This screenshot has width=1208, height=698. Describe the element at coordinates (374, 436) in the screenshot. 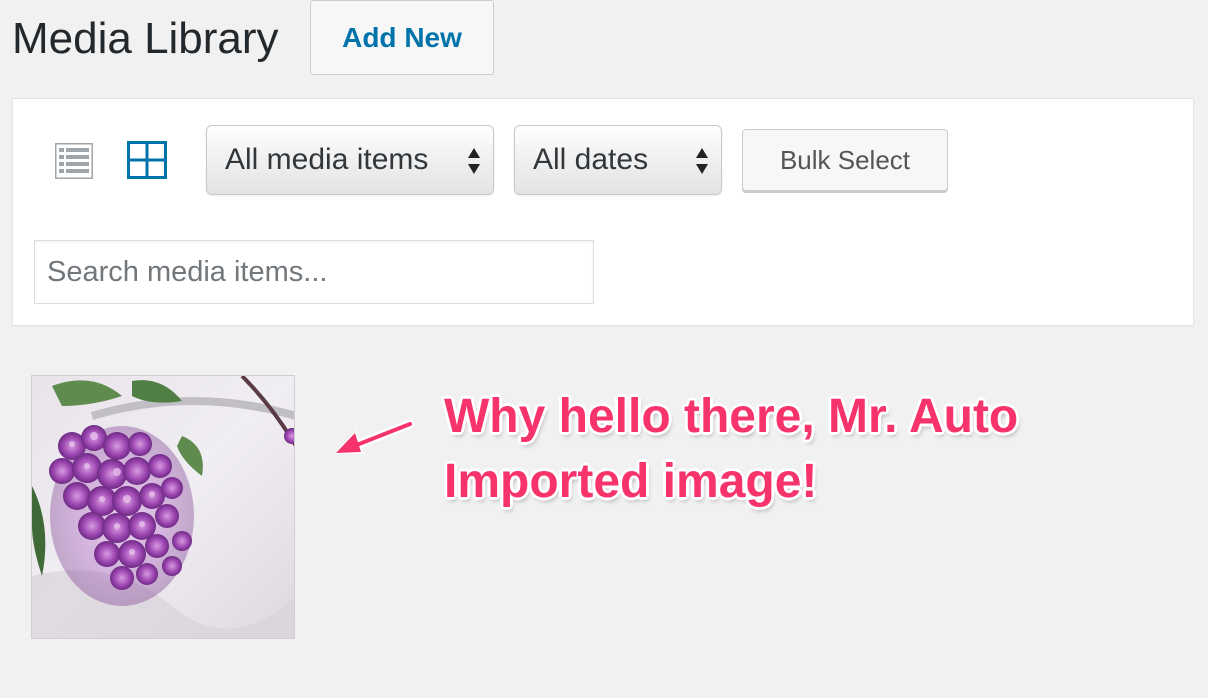

I see `annotation-arrow-icon` at that location.